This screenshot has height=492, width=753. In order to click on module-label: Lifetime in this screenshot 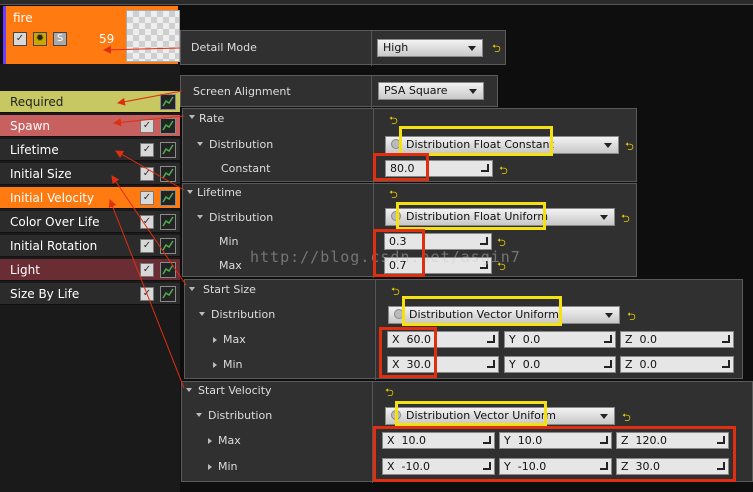, I will do `click(34, 150)`.